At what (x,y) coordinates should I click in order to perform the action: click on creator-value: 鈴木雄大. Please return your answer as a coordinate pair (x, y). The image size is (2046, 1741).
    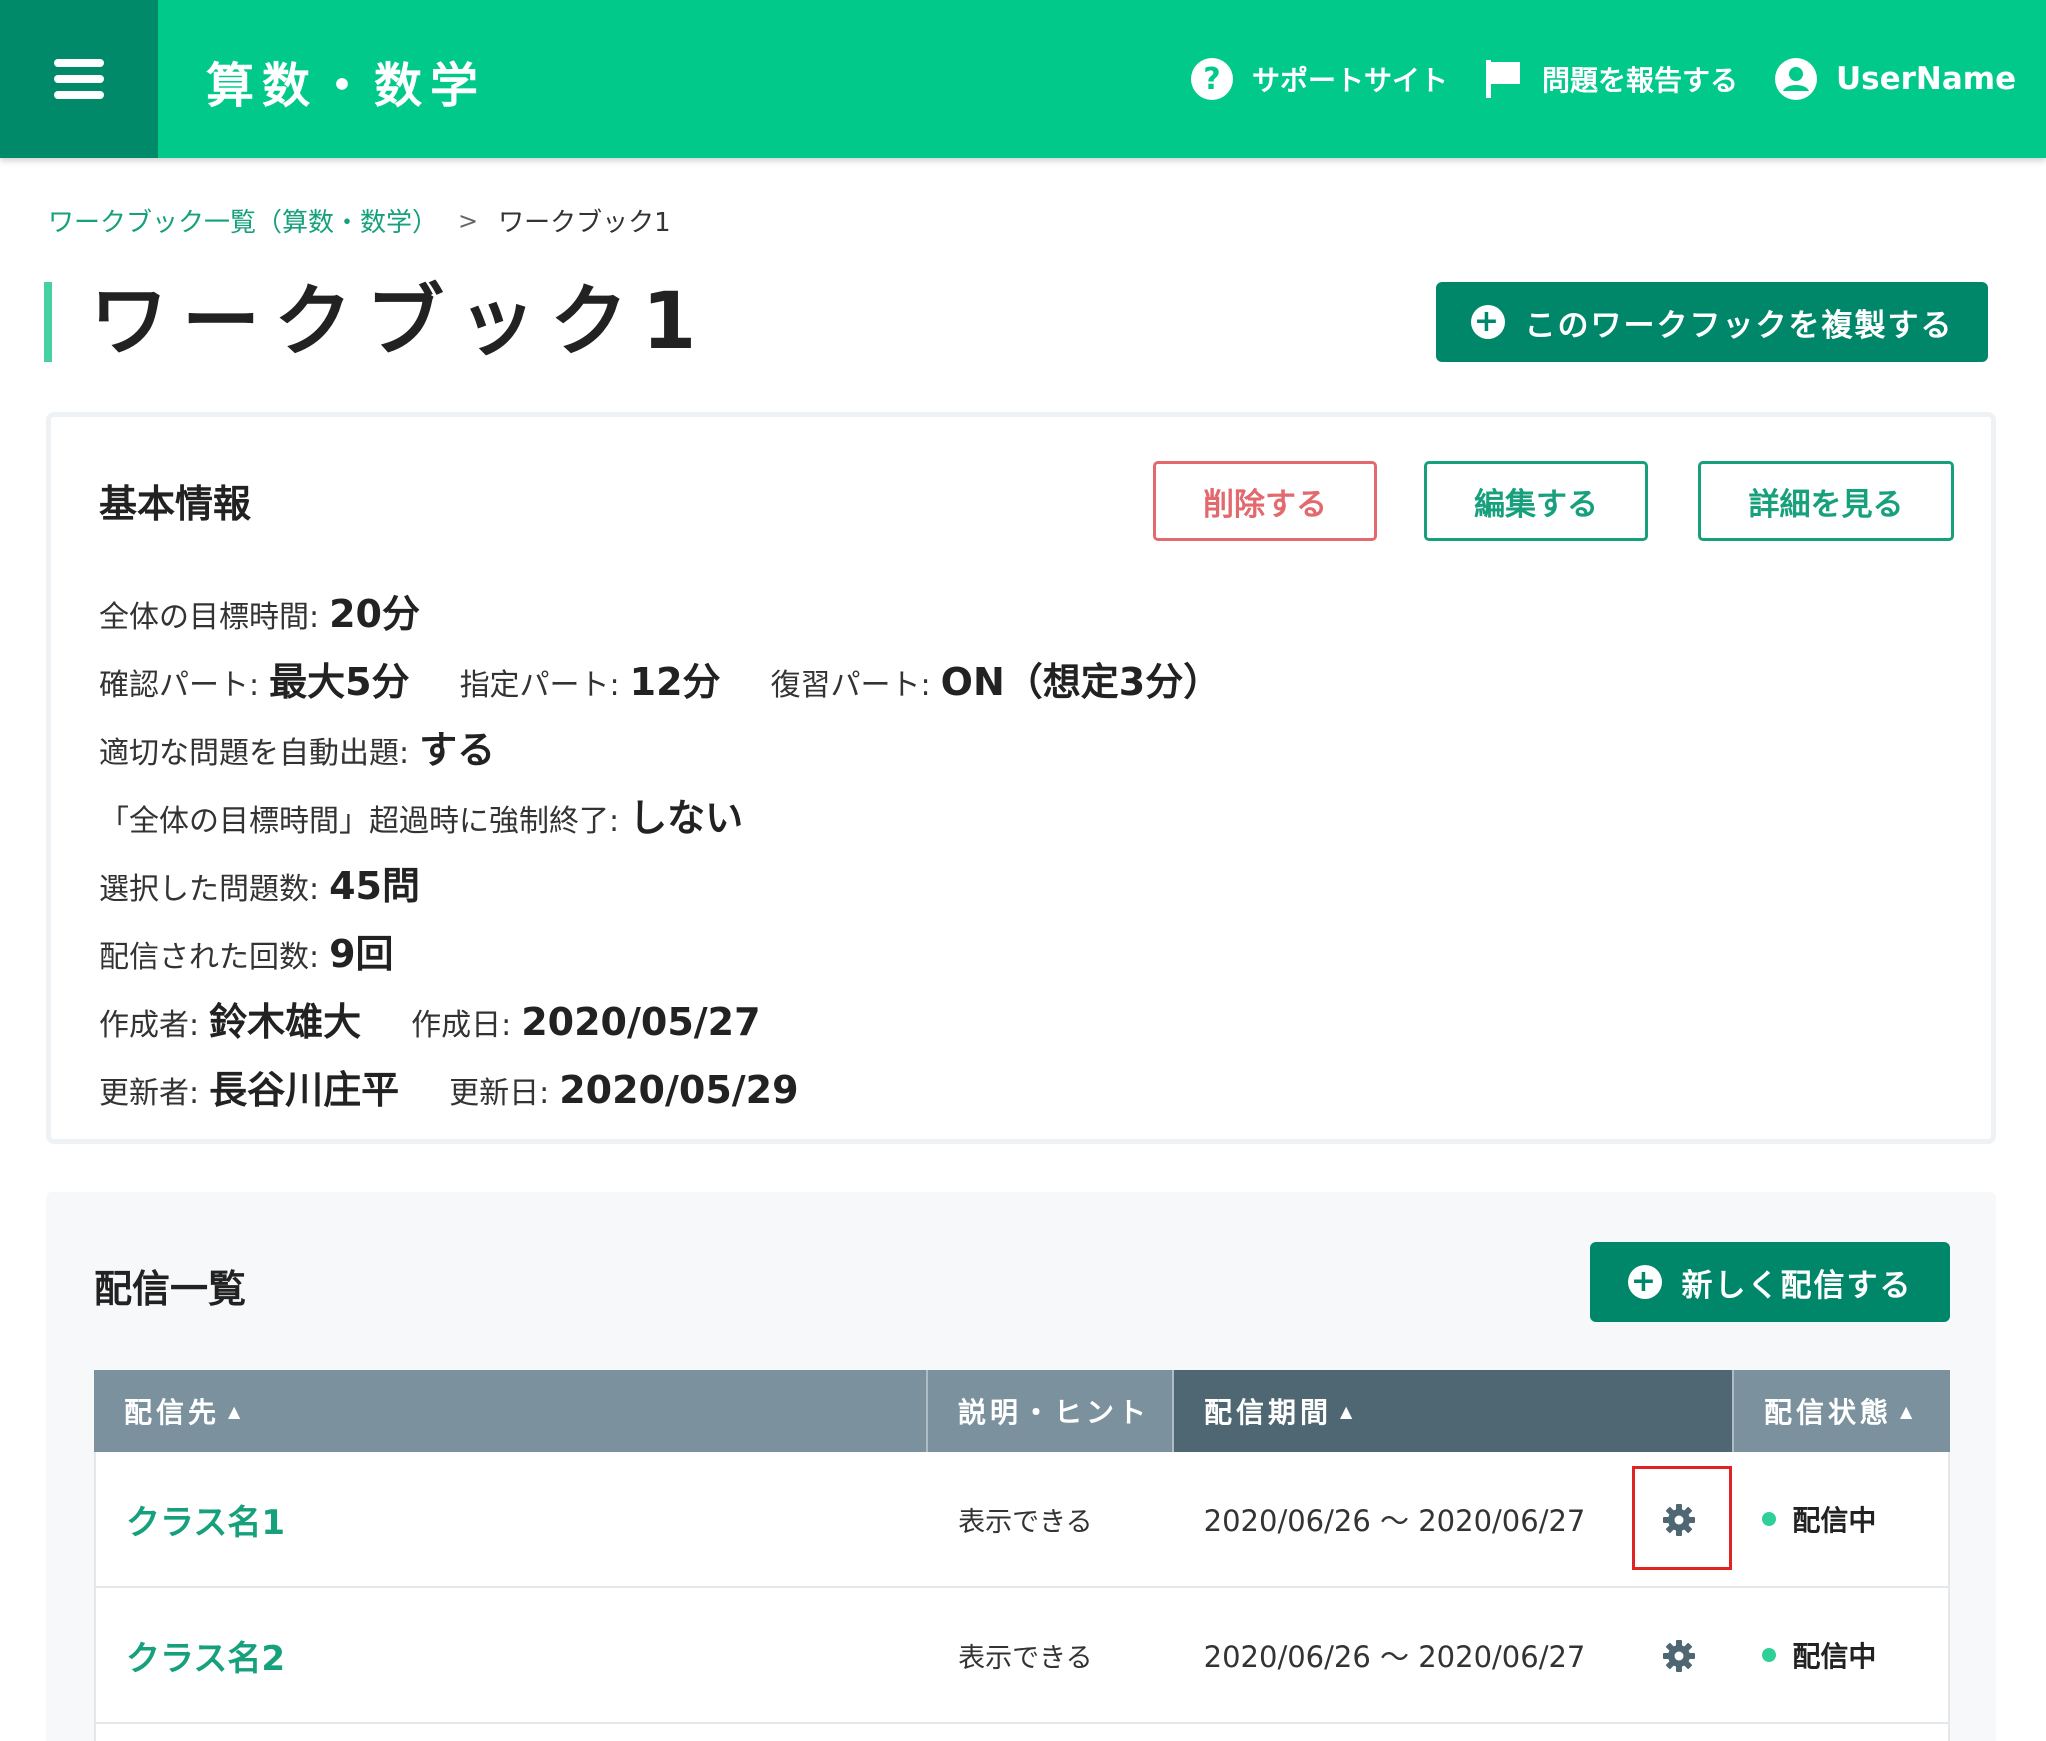
    Looking at the image, I should click on (285, 1022).